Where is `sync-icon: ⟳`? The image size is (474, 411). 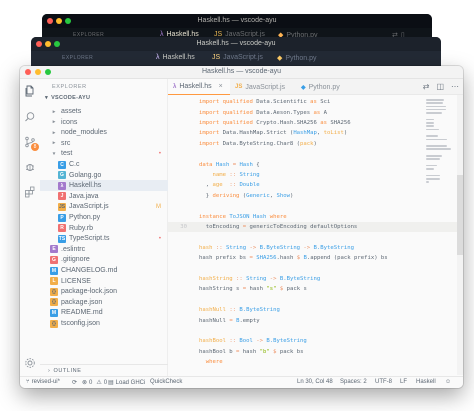
sync-icon: ⟳ is located at coordinates (75, 383).